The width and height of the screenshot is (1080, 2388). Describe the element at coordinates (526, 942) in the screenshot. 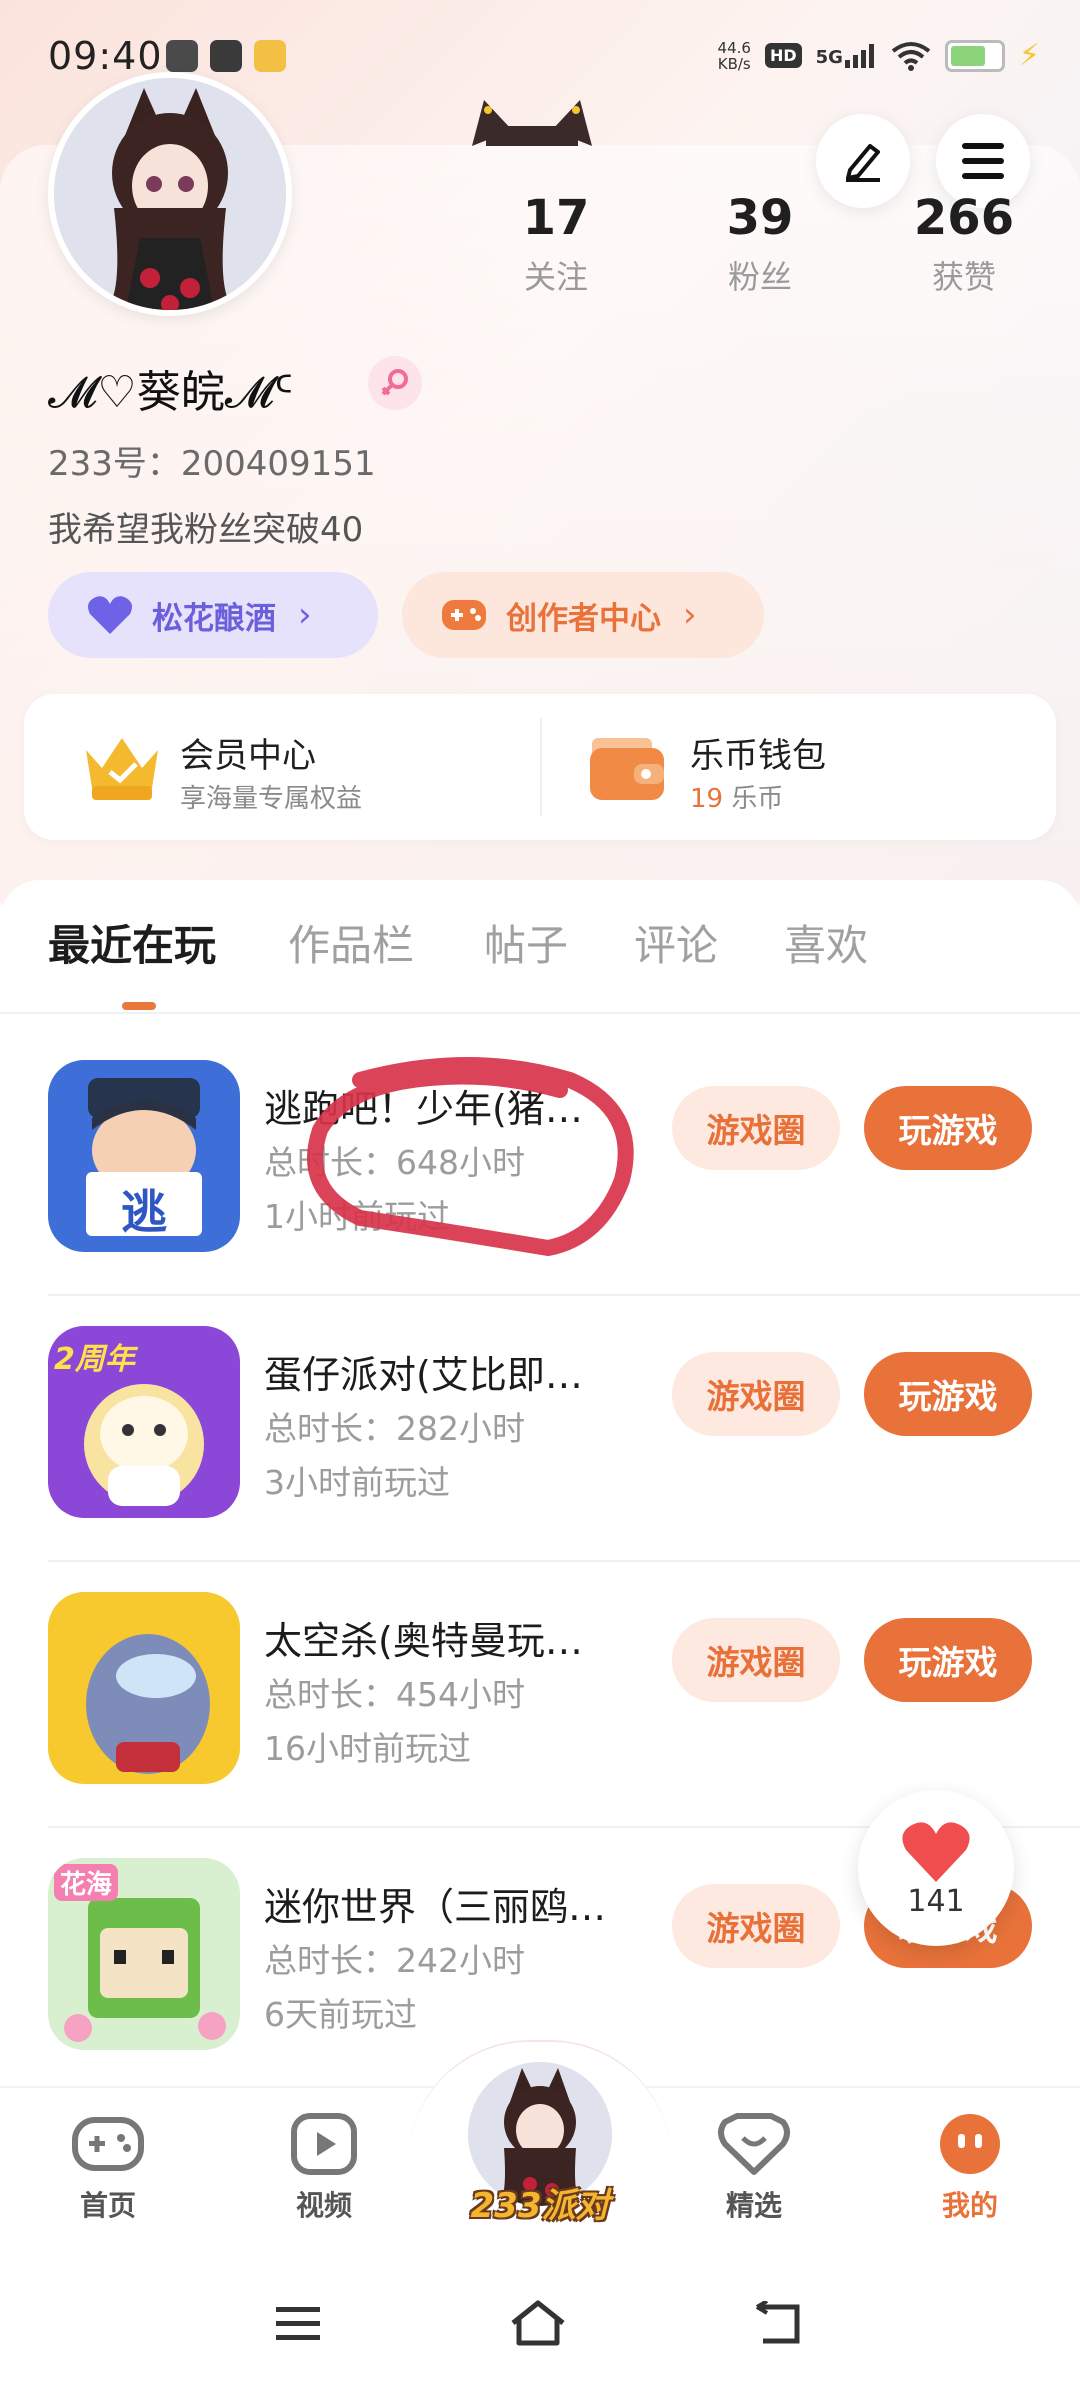

I see `tab-posts: 帖子` at that location.